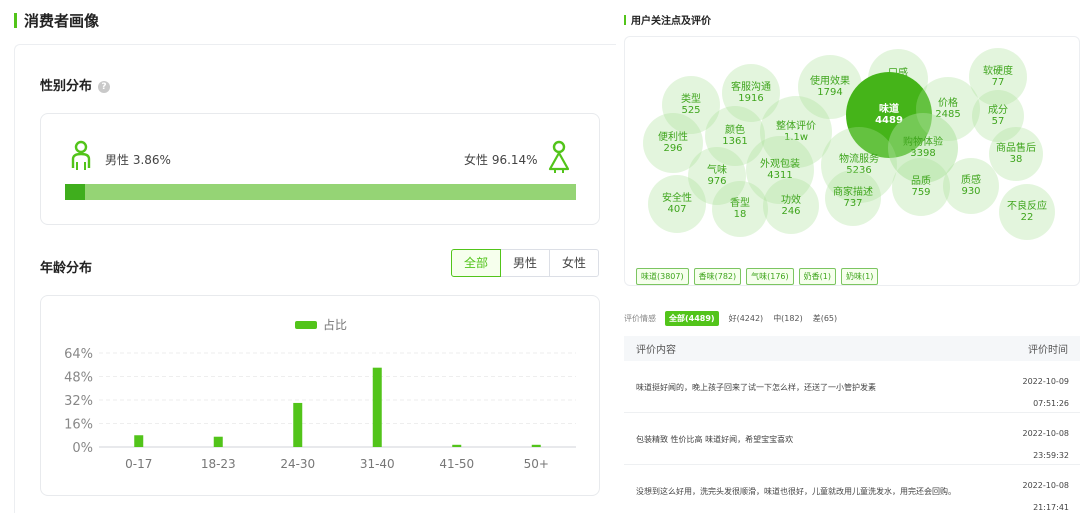 The height and width of the screenshot is (513, 1080). What do you see at coordinates (75, 192) in the screenshot?
I see `male-share-fill` at bounding box center [75, 192].